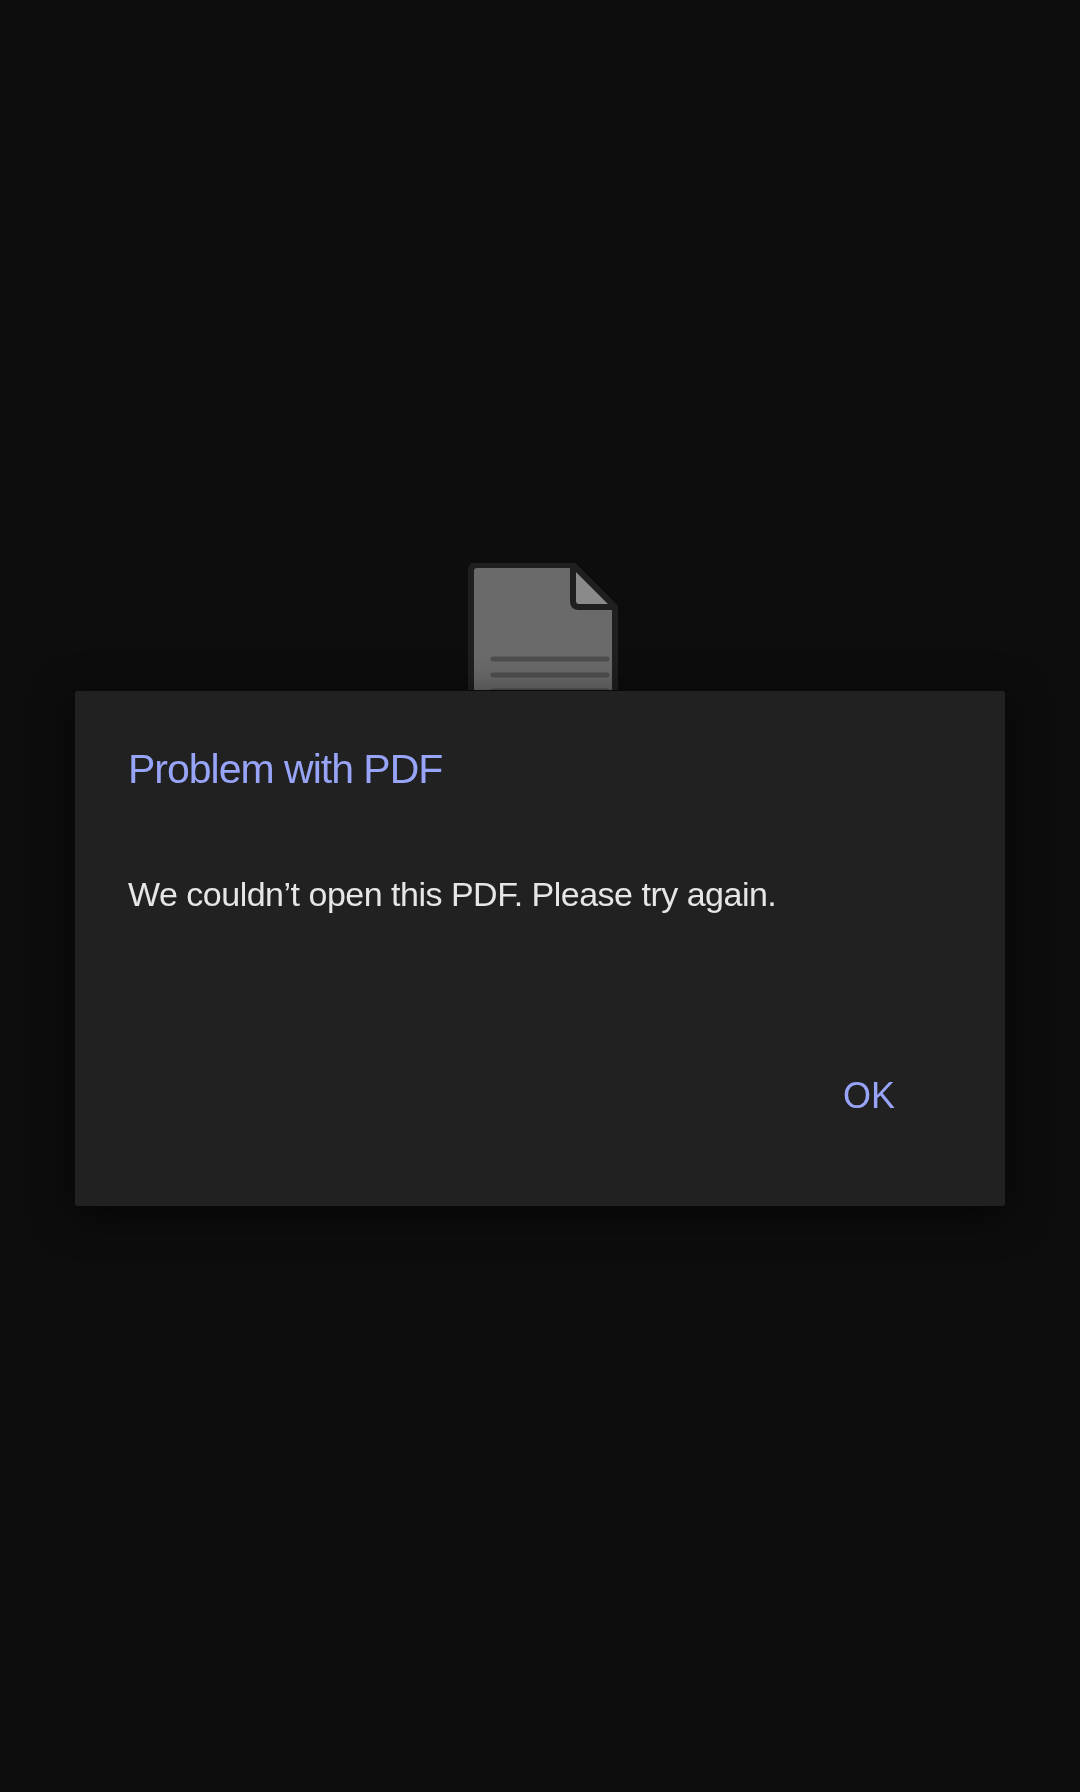  Describe the element at coordinates (452, 894) in the screenshot. I see `dialog-message: We couldn’t open this PDF. Please try again.` at that location.